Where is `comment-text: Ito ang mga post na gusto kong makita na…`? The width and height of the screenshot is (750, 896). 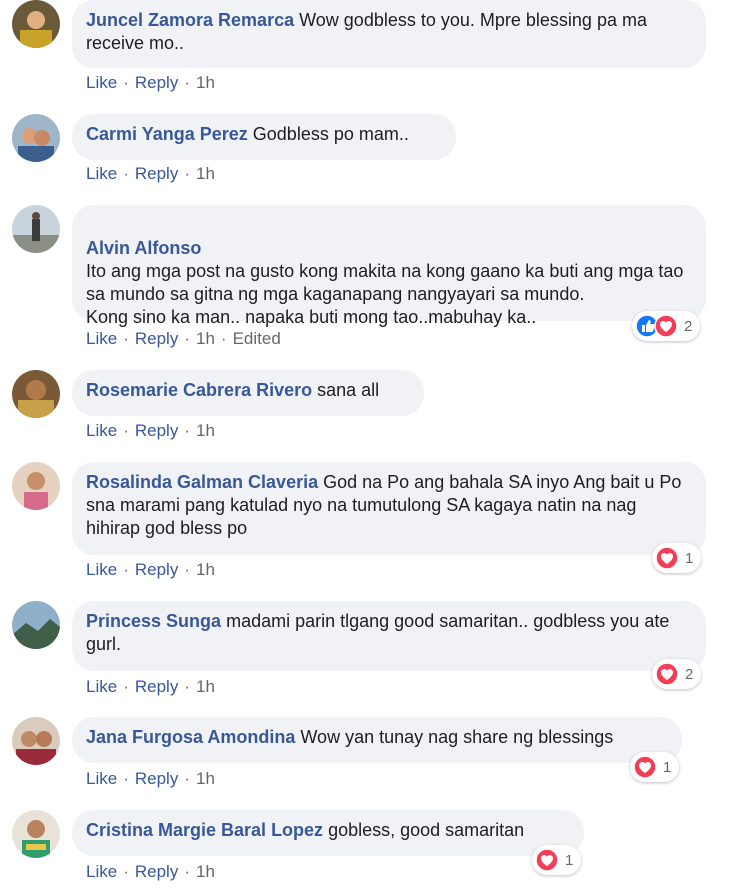
comment-text: Ito ang mga post na gusto kong makita na… is located at coordinates (385, 294).